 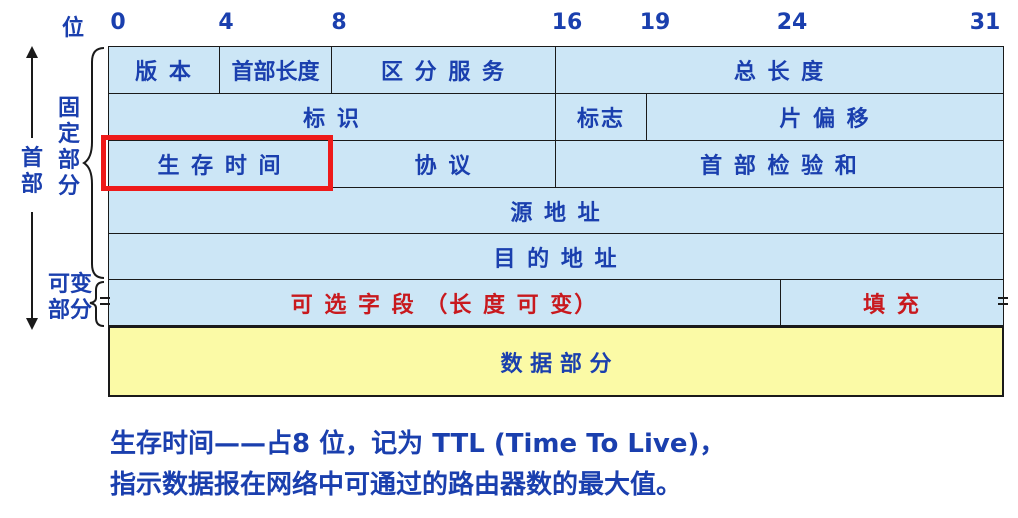 What do you see at coordinates (275, 70) in the screenshot?
I see `field-header-length: 首部长度` at bounding box center [275, 70].